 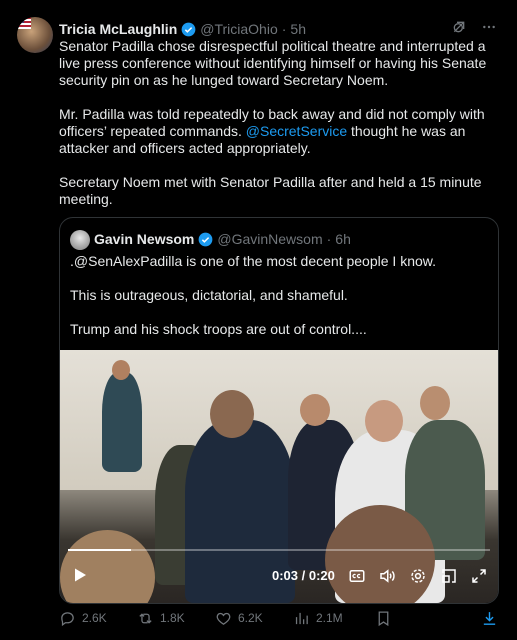 I want to click on captions-icon, so click(x=357, y=576).